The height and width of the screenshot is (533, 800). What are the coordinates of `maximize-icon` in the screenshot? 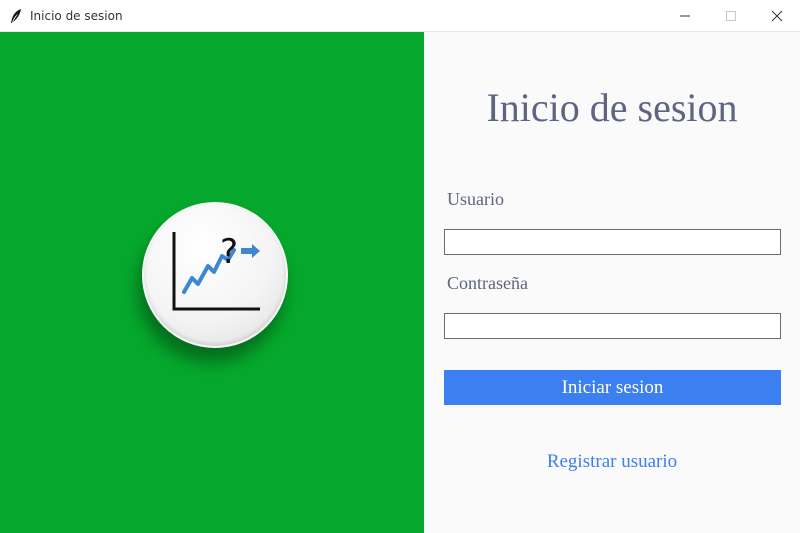 It's located at (731, 16).